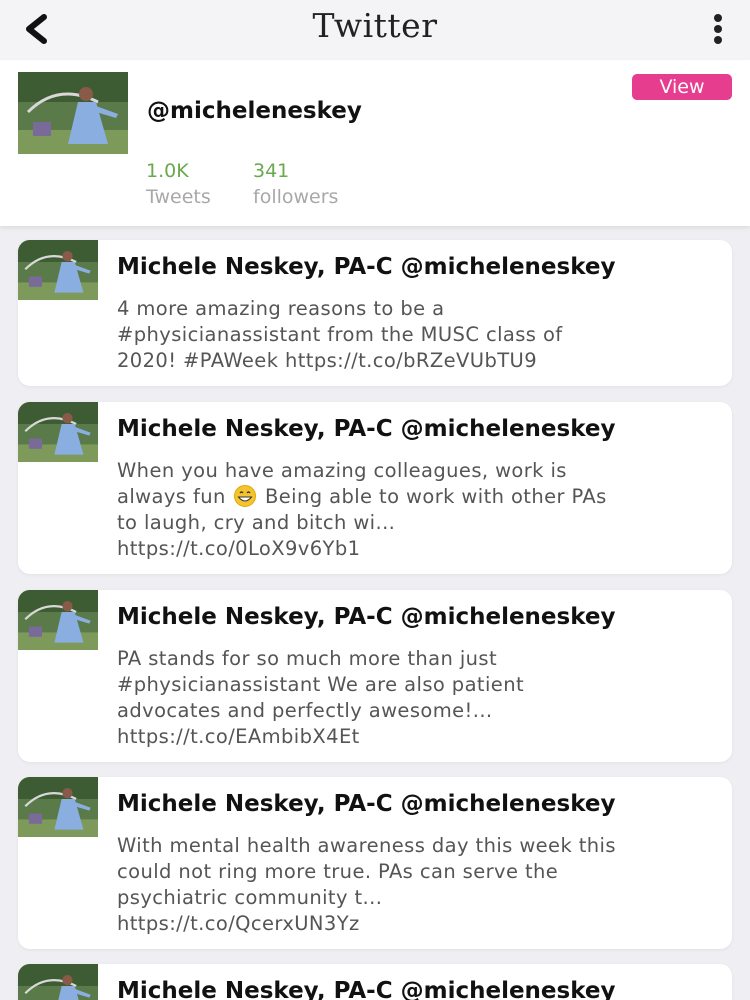 This screenshot has width=750, height=1000. What do you see at coordinates (254, 111) in the screenshot?
I see `profile-handle: @micheleneskey` at bounding box center [254, 111].